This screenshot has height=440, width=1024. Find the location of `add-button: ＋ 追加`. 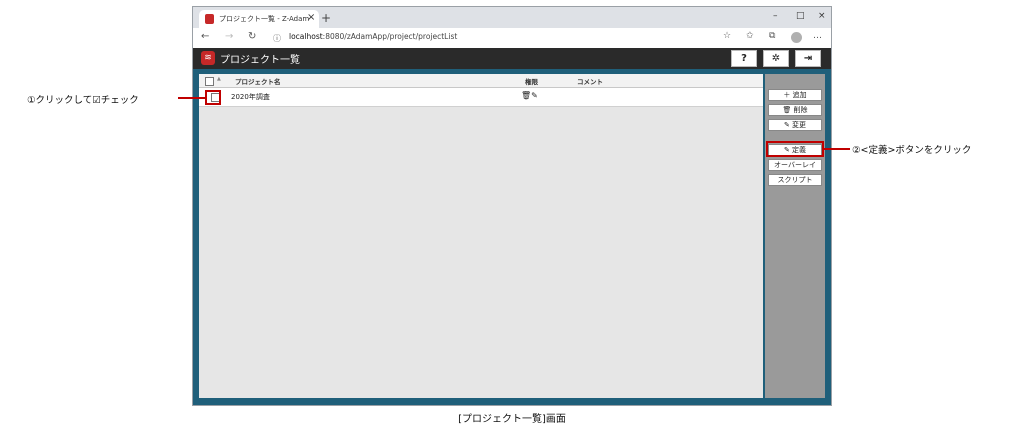

add-button: ＋ 追加 is located at coordinates (795, 95).